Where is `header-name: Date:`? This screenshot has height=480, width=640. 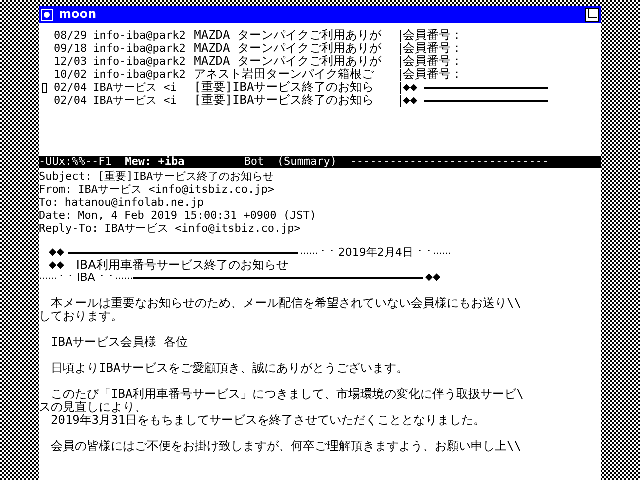
header-name: Date: is located at coordinates (55, 215).